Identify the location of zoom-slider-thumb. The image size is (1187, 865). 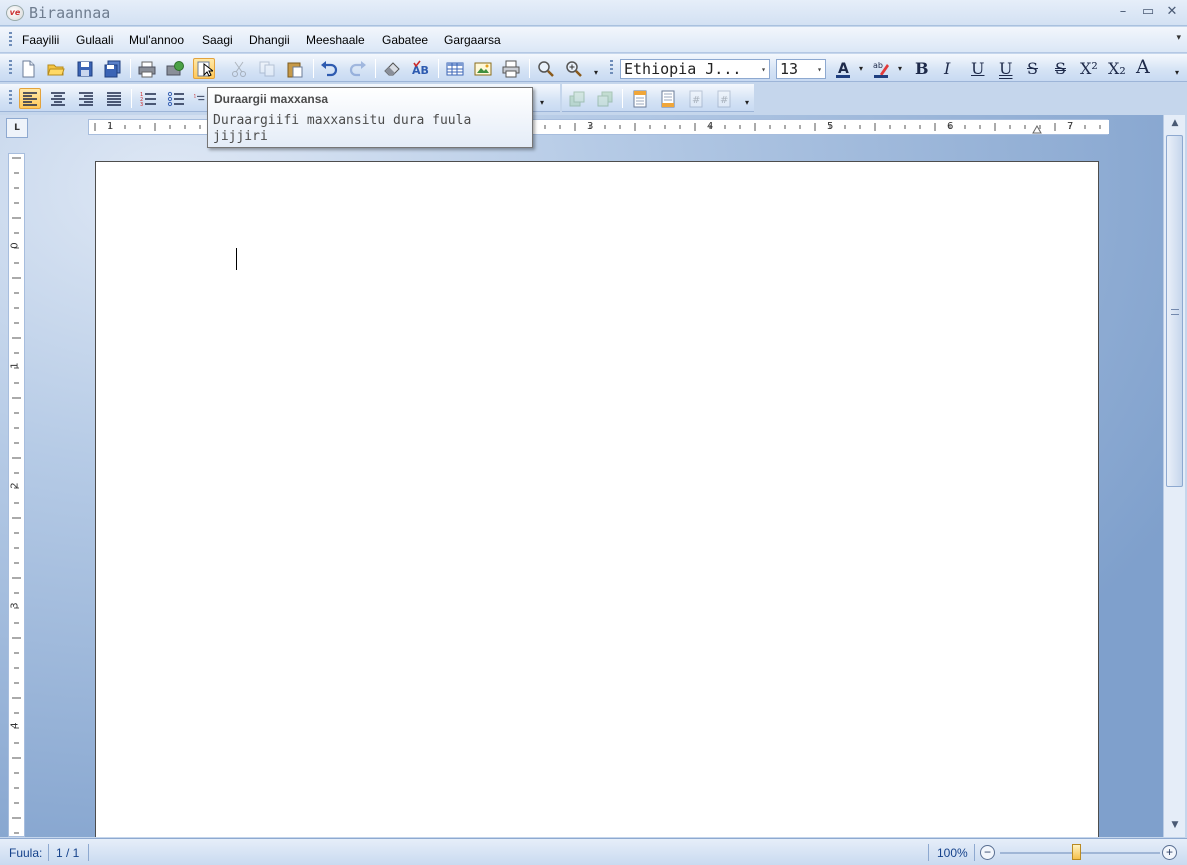
(1076, 852).